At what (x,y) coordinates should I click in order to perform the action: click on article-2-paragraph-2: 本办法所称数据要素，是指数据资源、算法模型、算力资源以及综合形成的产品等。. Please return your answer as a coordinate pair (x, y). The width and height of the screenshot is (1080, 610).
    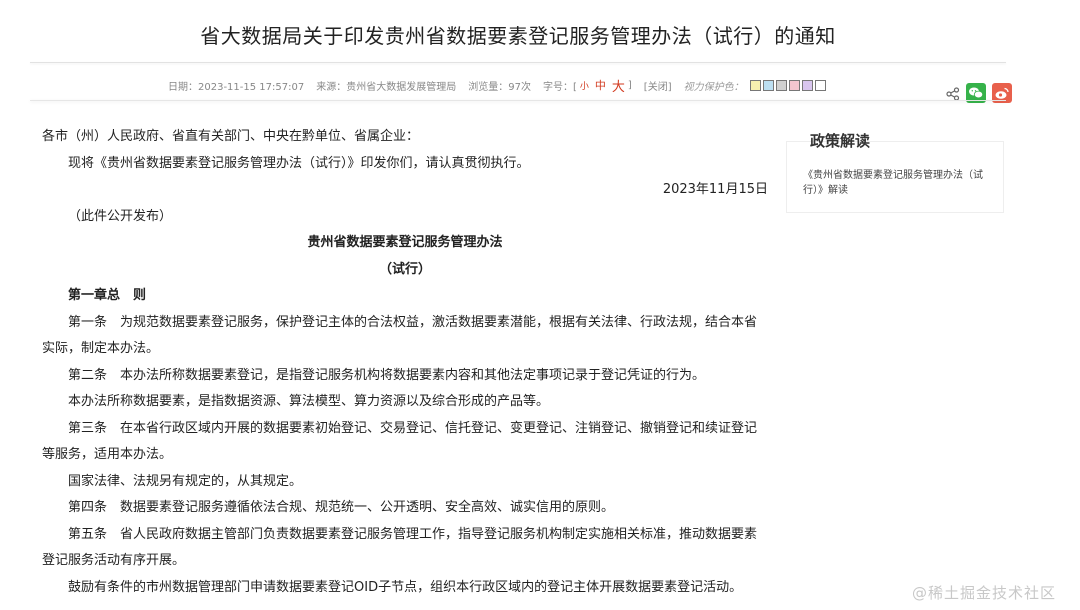
    Looking at the image, I should click on (309, 401).